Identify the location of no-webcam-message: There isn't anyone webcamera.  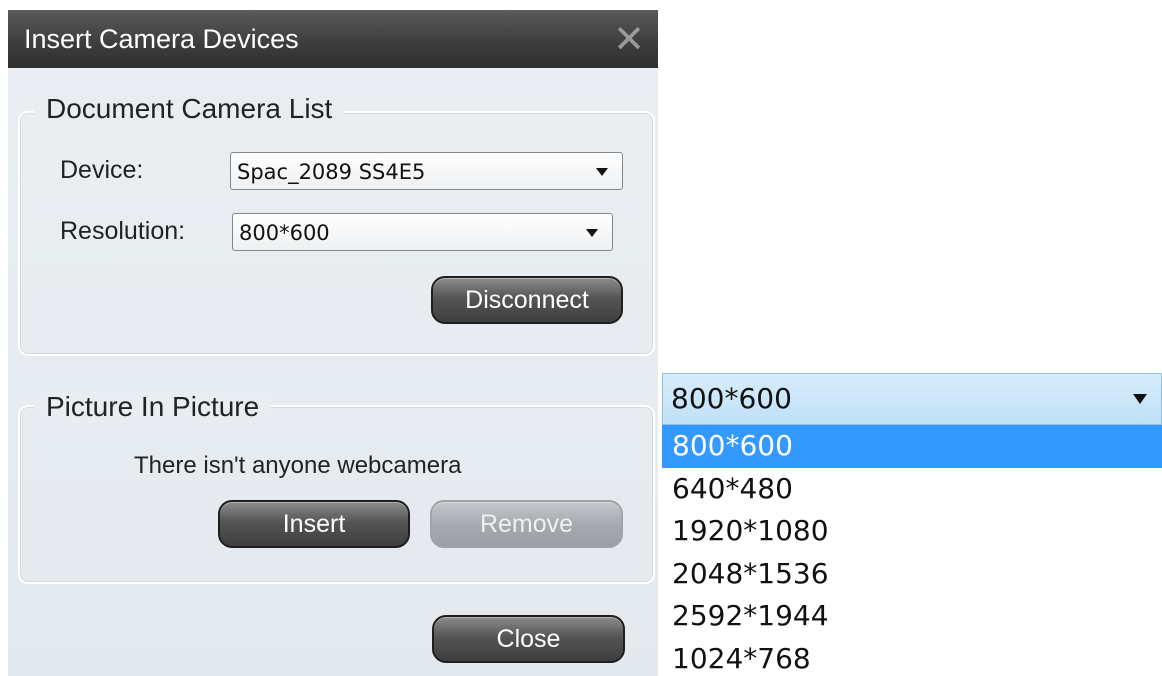
(298, 465).